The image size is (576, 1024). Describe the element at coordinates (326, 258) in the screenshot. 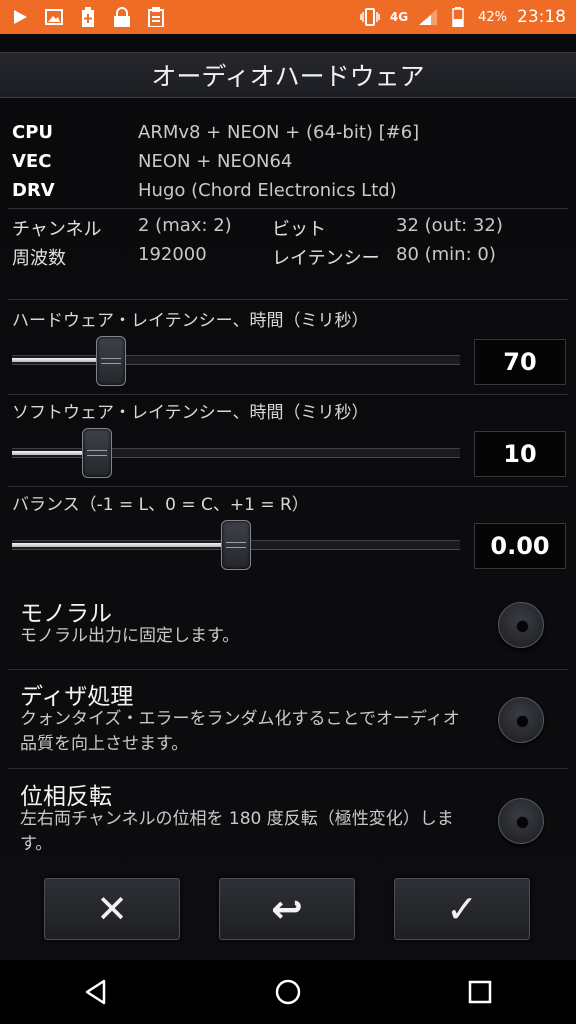

I see `latency-label: レイテンシー` at that location.